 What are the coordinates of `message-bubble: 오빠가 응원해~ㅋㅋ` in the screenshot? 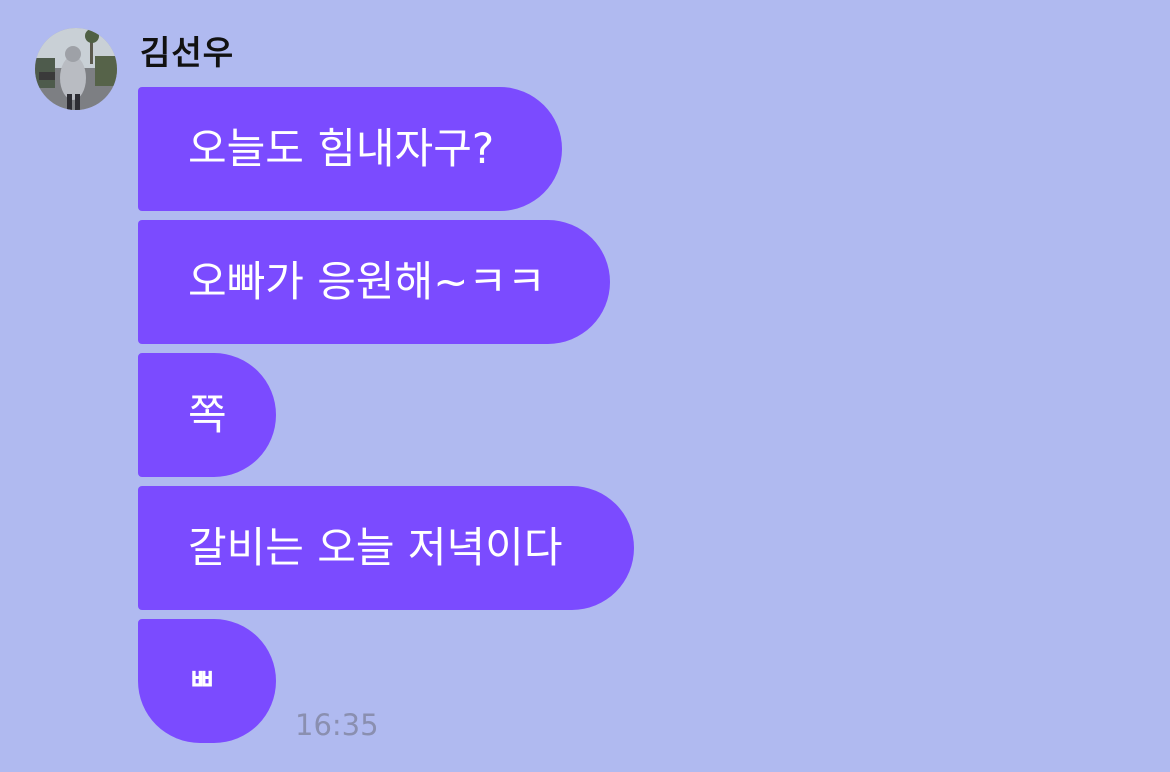 It's located at (374, 282).